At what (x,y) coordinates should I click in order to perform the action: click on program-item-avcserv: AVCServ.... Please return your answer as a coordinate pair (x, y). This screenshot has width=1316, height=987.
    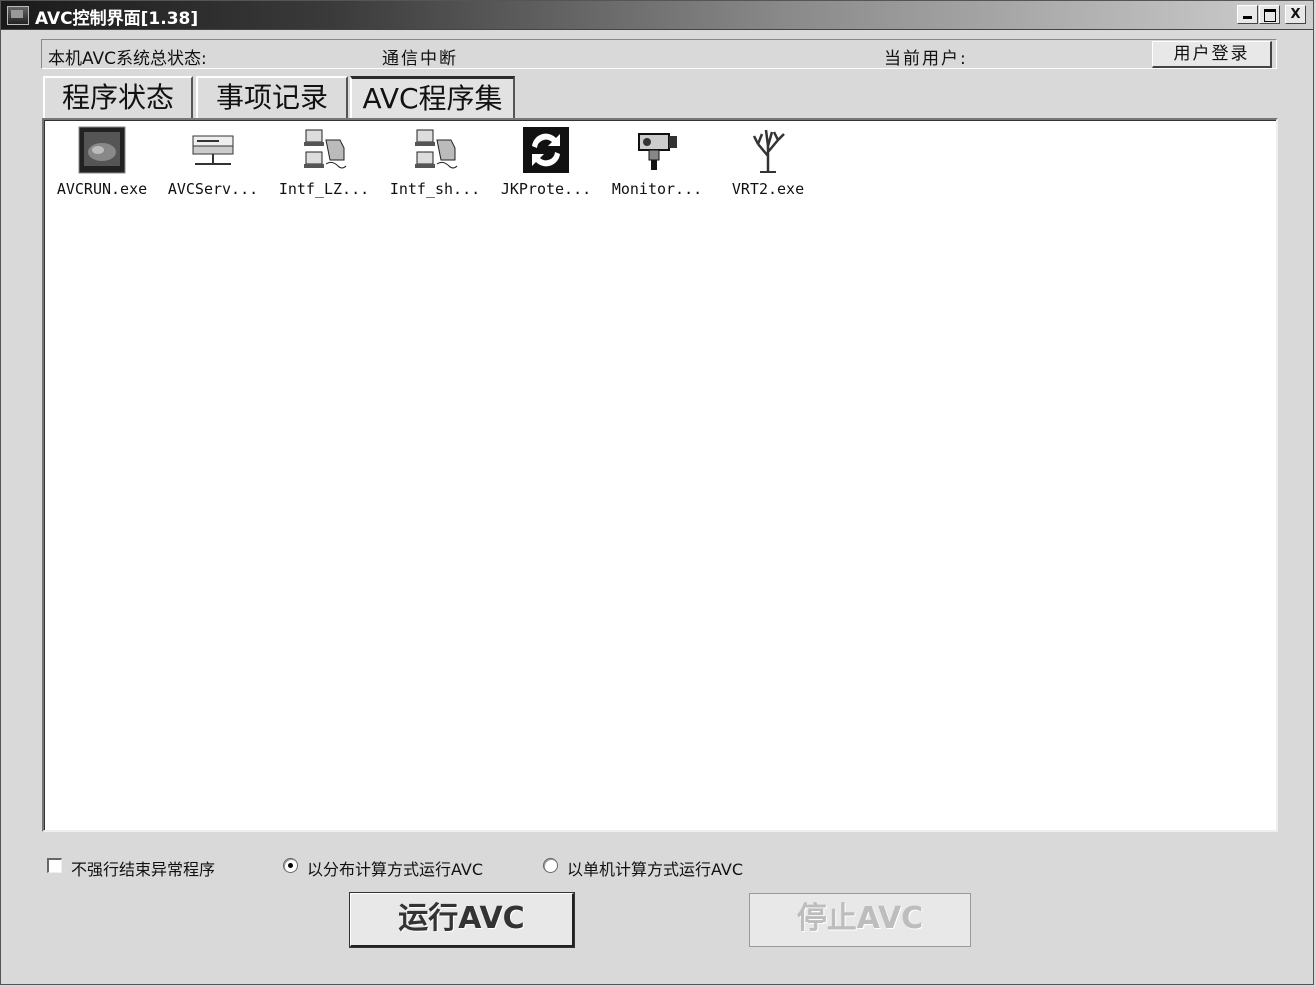
    Looking at the image, I should click on (213, 163).